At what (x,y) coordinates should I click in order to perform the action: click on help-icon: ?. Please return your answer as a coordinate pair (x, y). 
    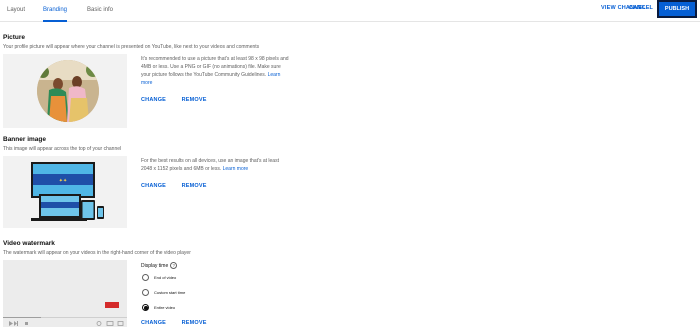
    Looking at the image, I should click on (174, 265).